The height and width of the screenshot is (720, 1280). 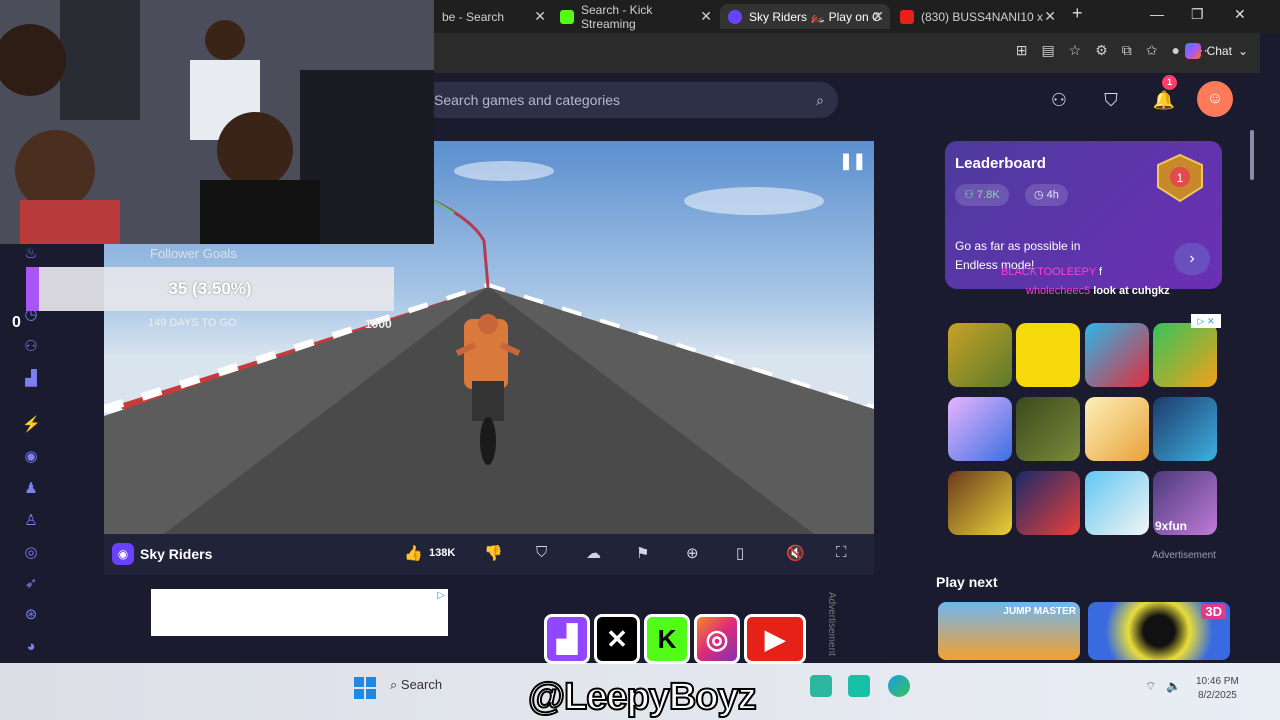 What do you see at coordinates (1240, 14) in the screenshot?
I see `close-window-icon: ✕` at bounding box center [1240, 14].